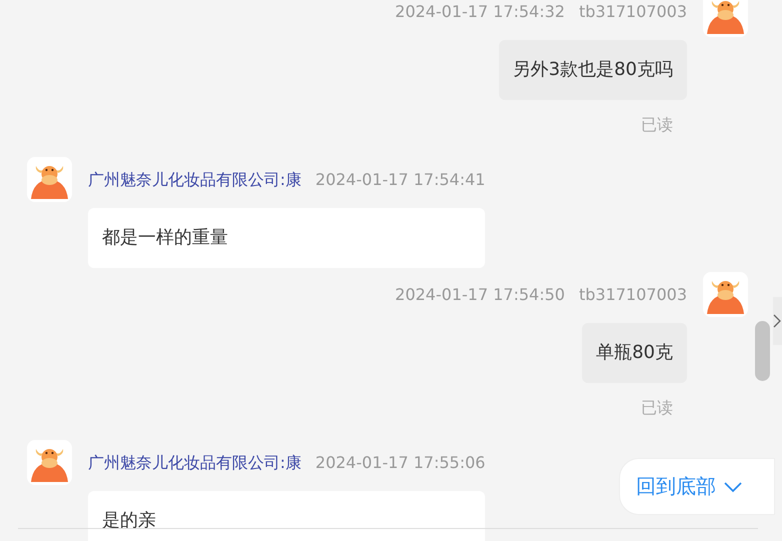  Describe the element at coordinates (480, 295) in the screenshot. I see `message-time: 2024-01-17 17:54:50` at that location.